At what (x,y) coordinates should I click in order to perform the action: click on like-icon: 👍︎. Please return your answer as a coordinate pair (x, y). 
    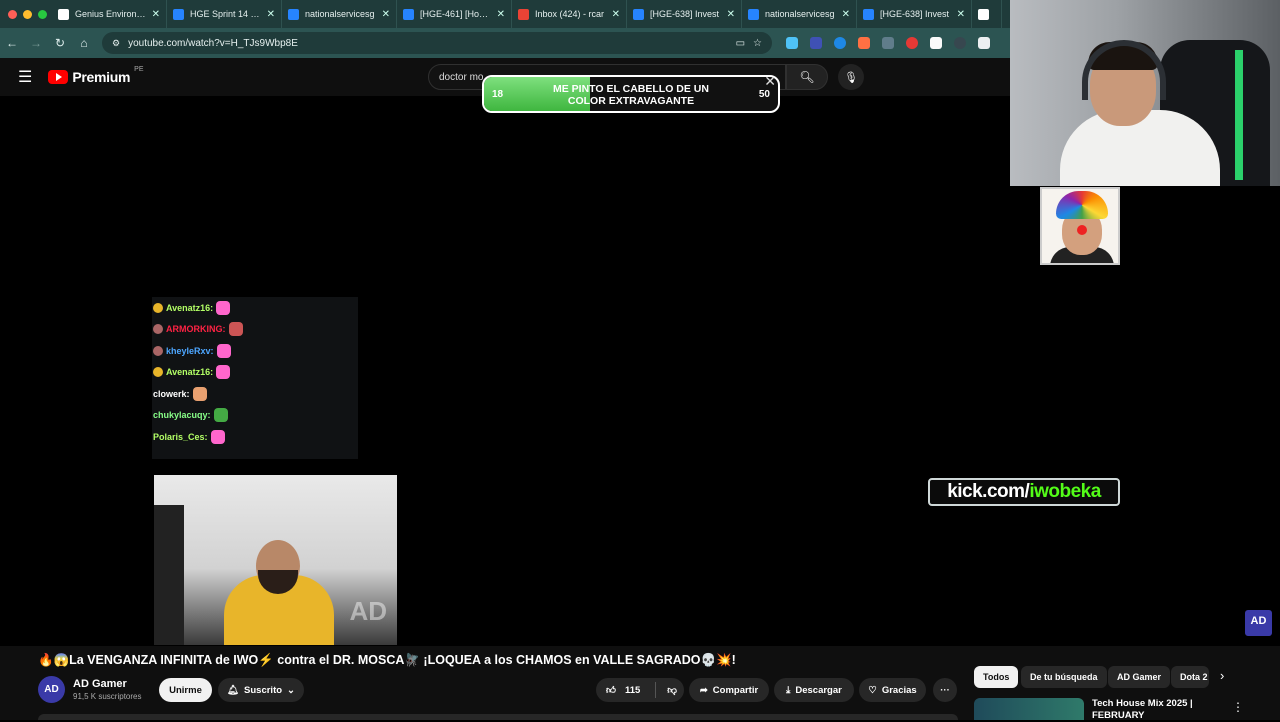
    Looking at the image, I should click on (611, 690).